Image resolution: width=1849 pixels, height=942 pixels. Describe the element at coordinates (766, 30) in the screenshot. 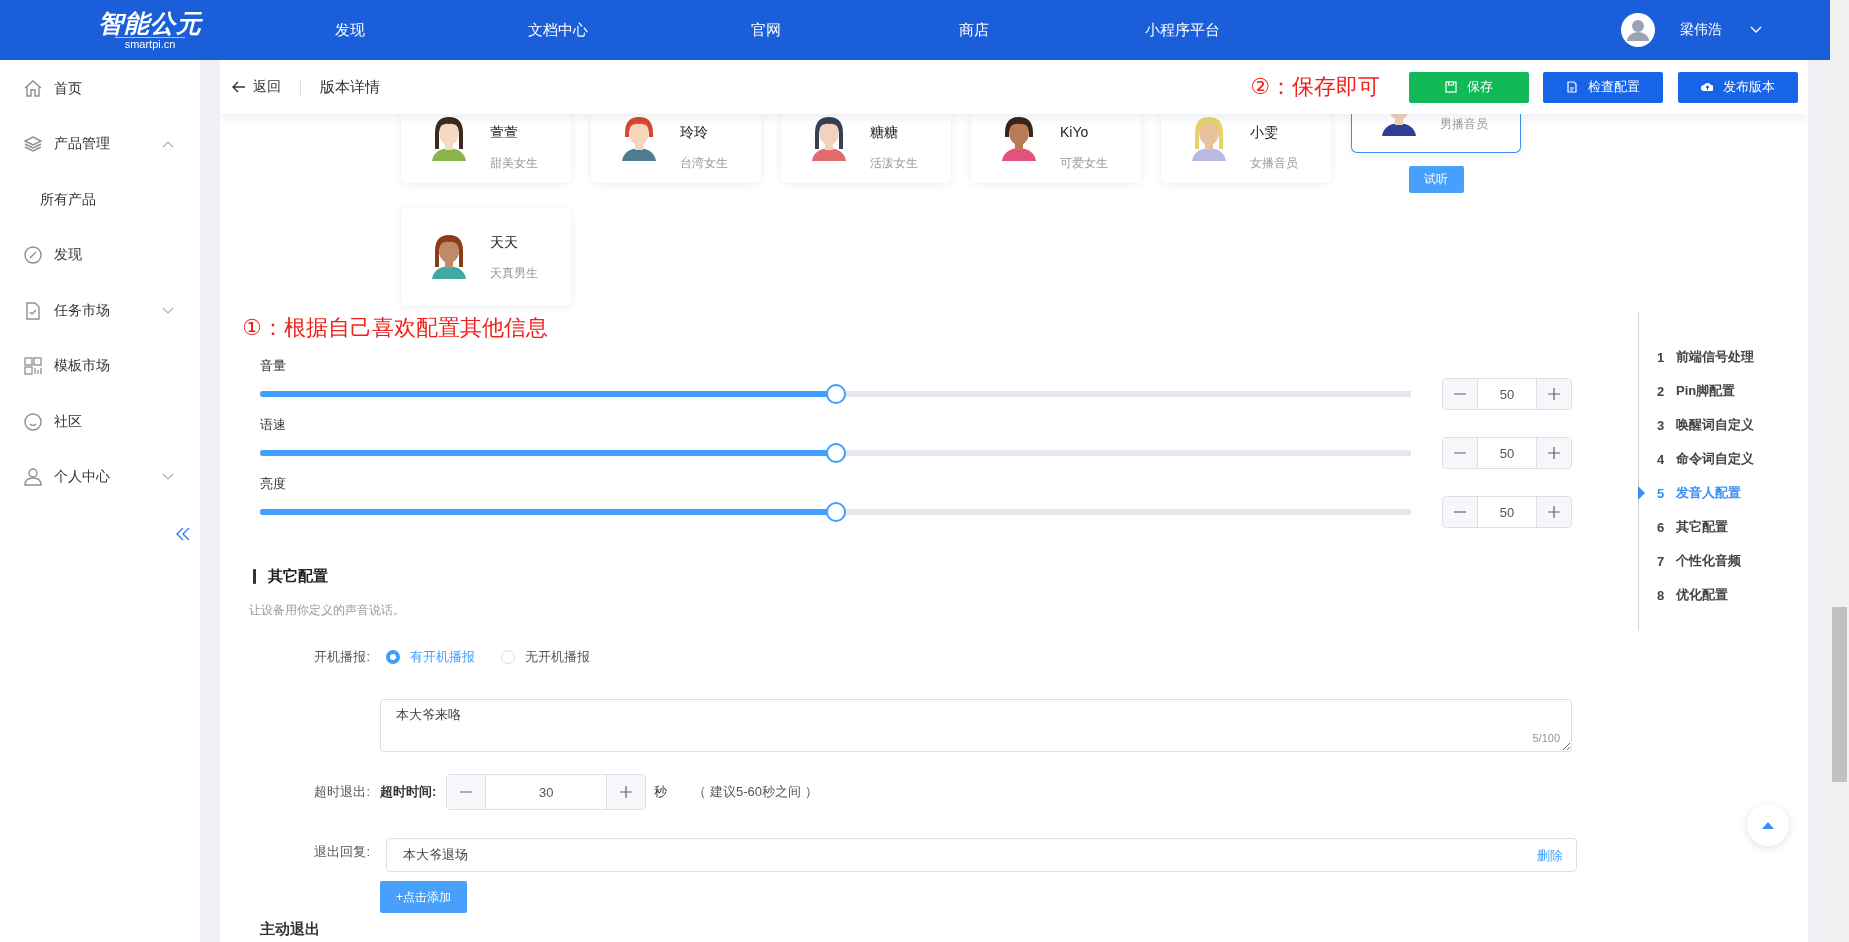

I see `nav-link: 官网` at that location.